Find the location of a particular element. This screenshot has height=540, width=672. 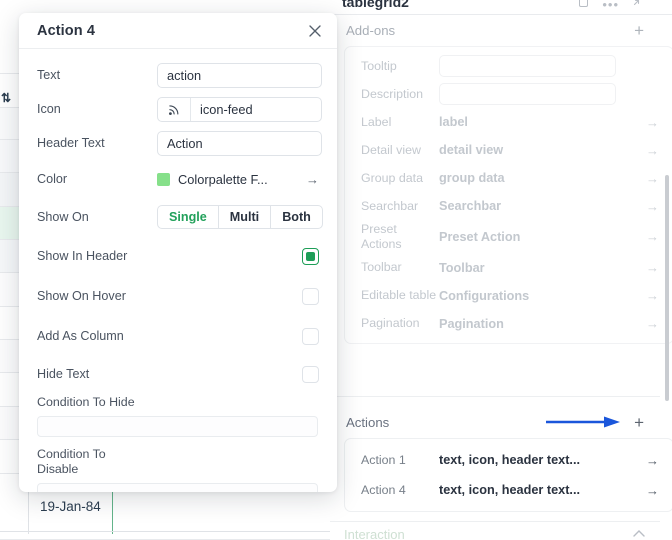

field-row-icon: Icon icon-feed is located at coordinates (179, 109).